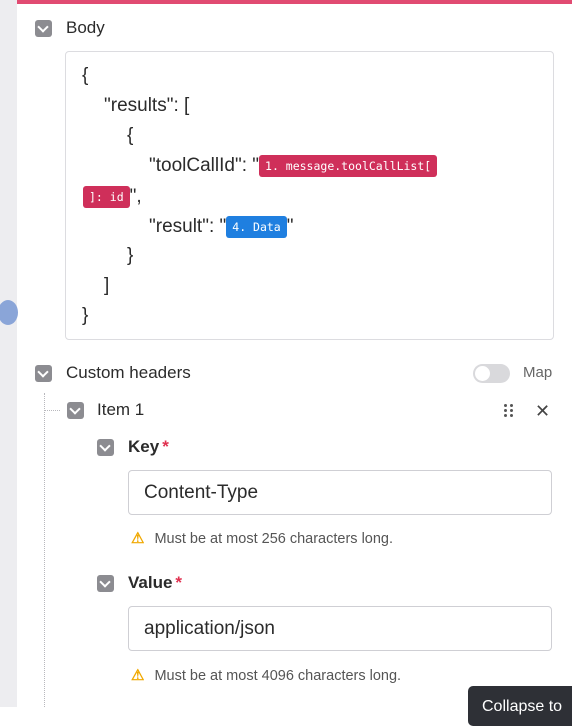  I want to click on item-1-checkbox, so click(75, 410).